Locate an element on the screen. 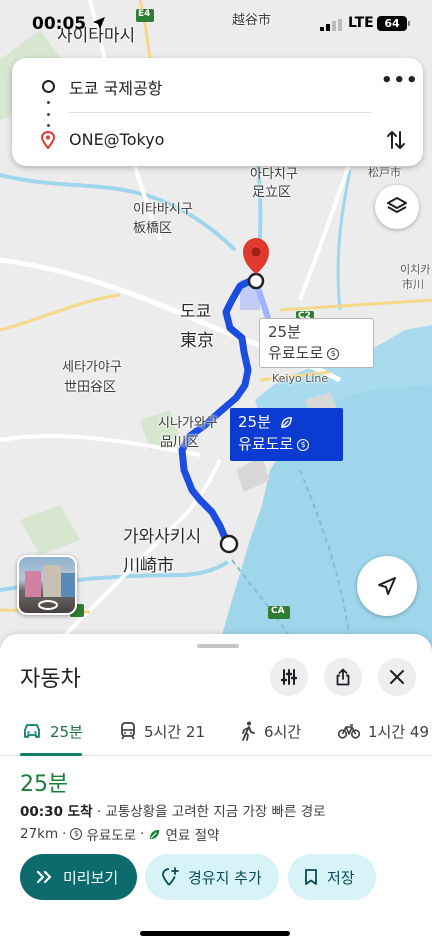  alternate-route-callout: 25분 유료도로 $ is located at coordinates (316, 343).